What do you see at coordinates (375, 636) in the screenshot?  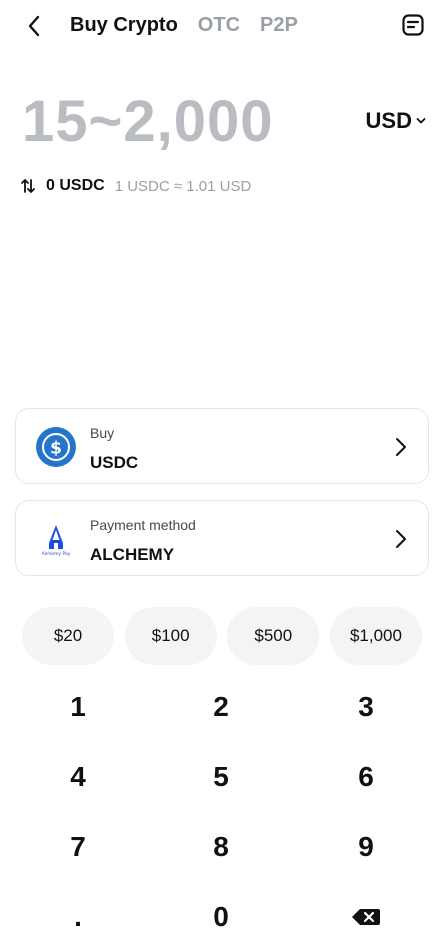 I see `preset-1000-button: $1,000` at bounding box center [375, 636].